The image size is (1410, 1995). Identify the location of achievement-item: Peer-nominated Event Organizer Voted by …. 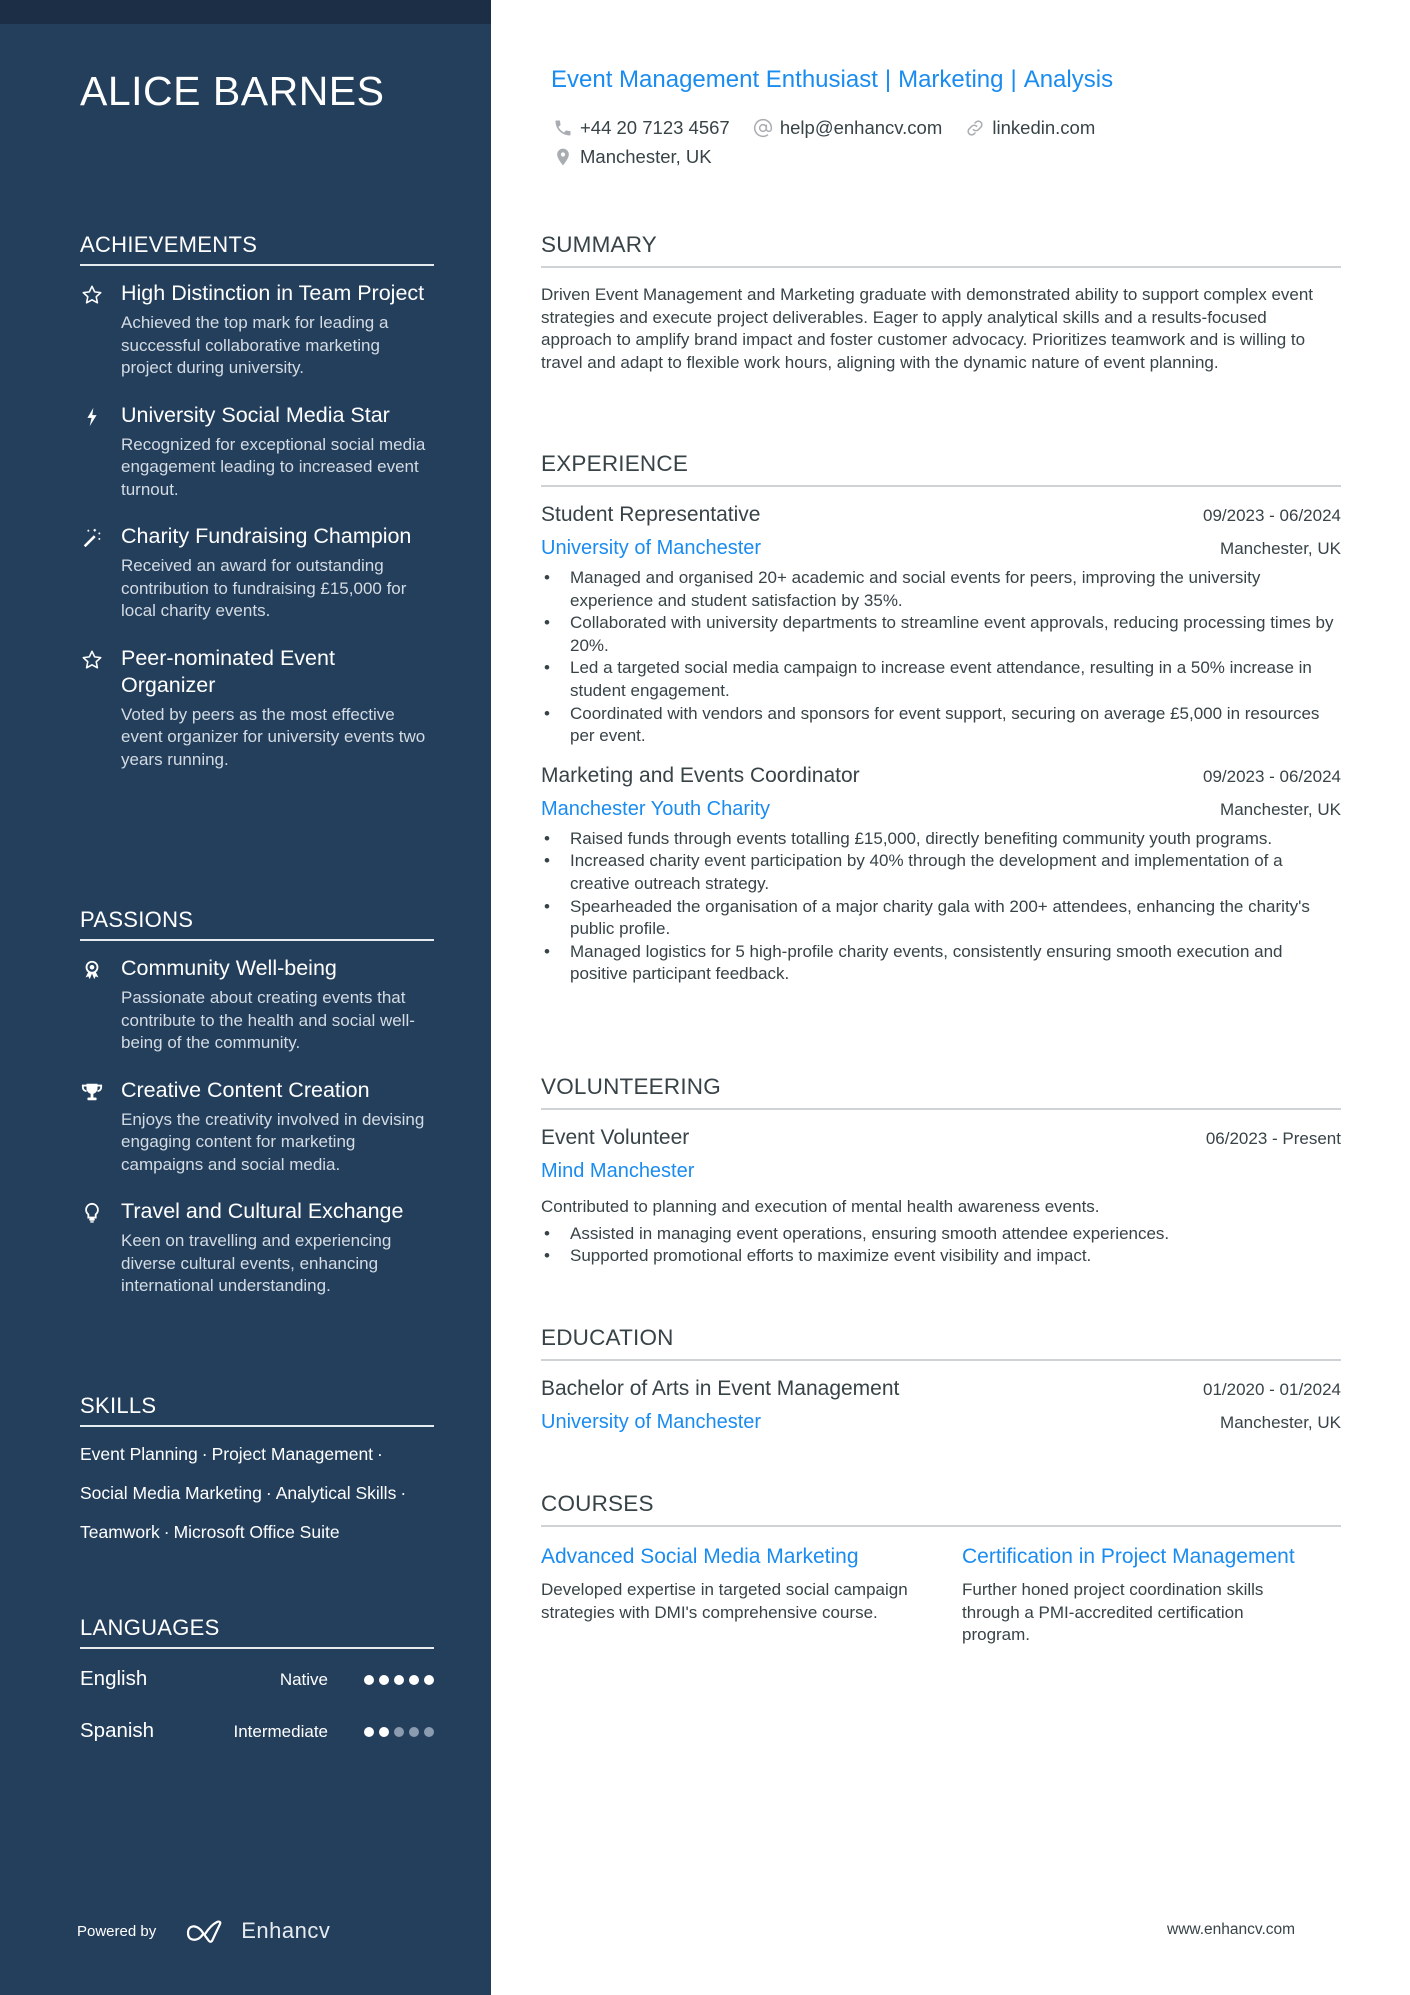
(257, 708).